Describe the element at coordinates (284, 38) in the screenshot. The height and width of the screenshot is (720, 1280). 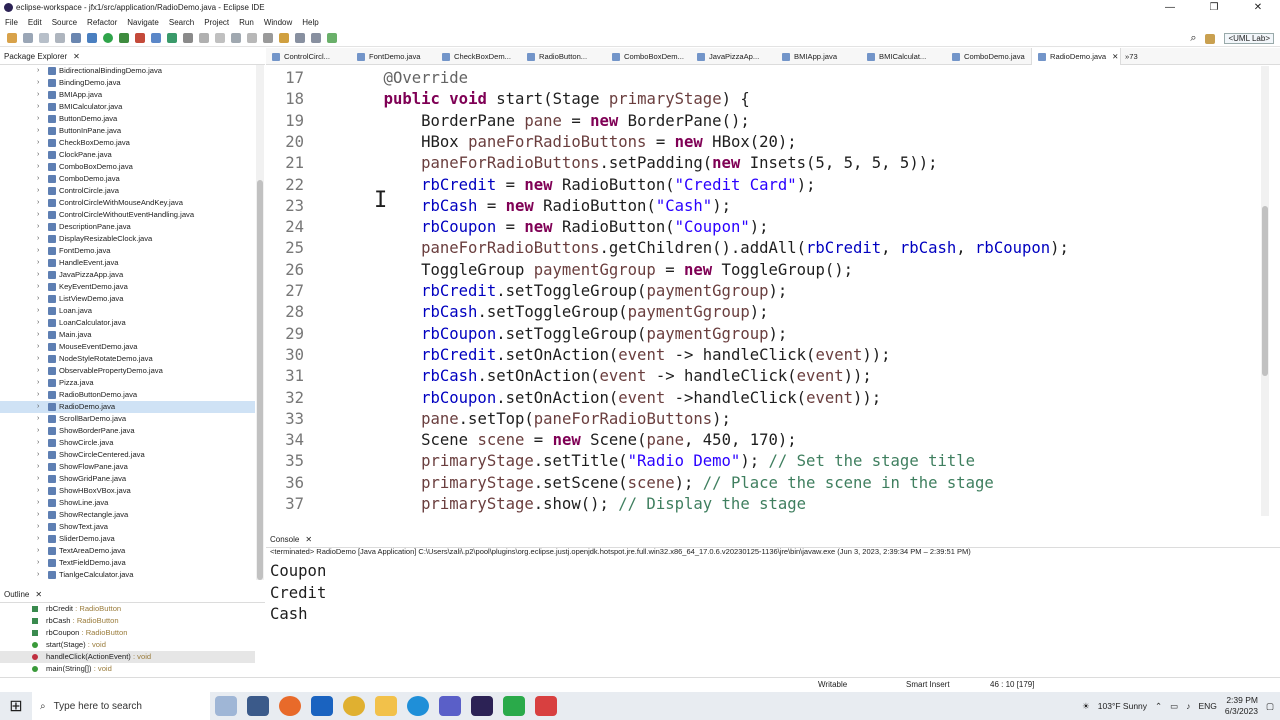
I see `last-edit-icon` at that location.